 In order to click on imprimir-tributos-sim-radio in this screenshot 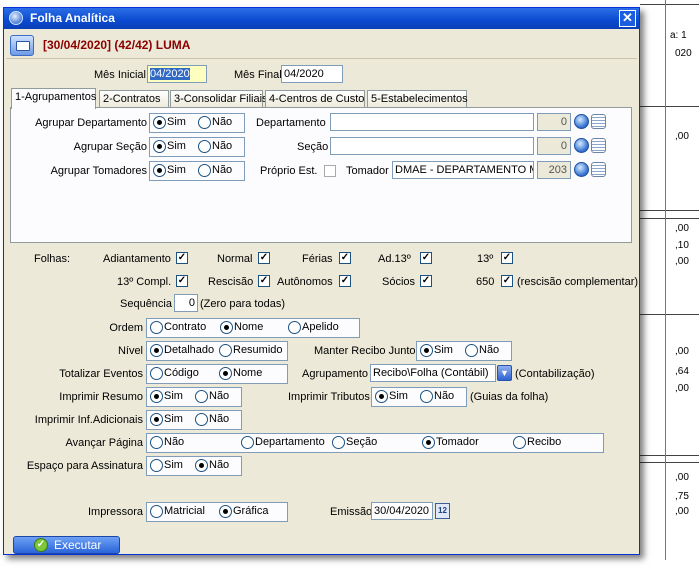, I will do `click(381, 396)`.